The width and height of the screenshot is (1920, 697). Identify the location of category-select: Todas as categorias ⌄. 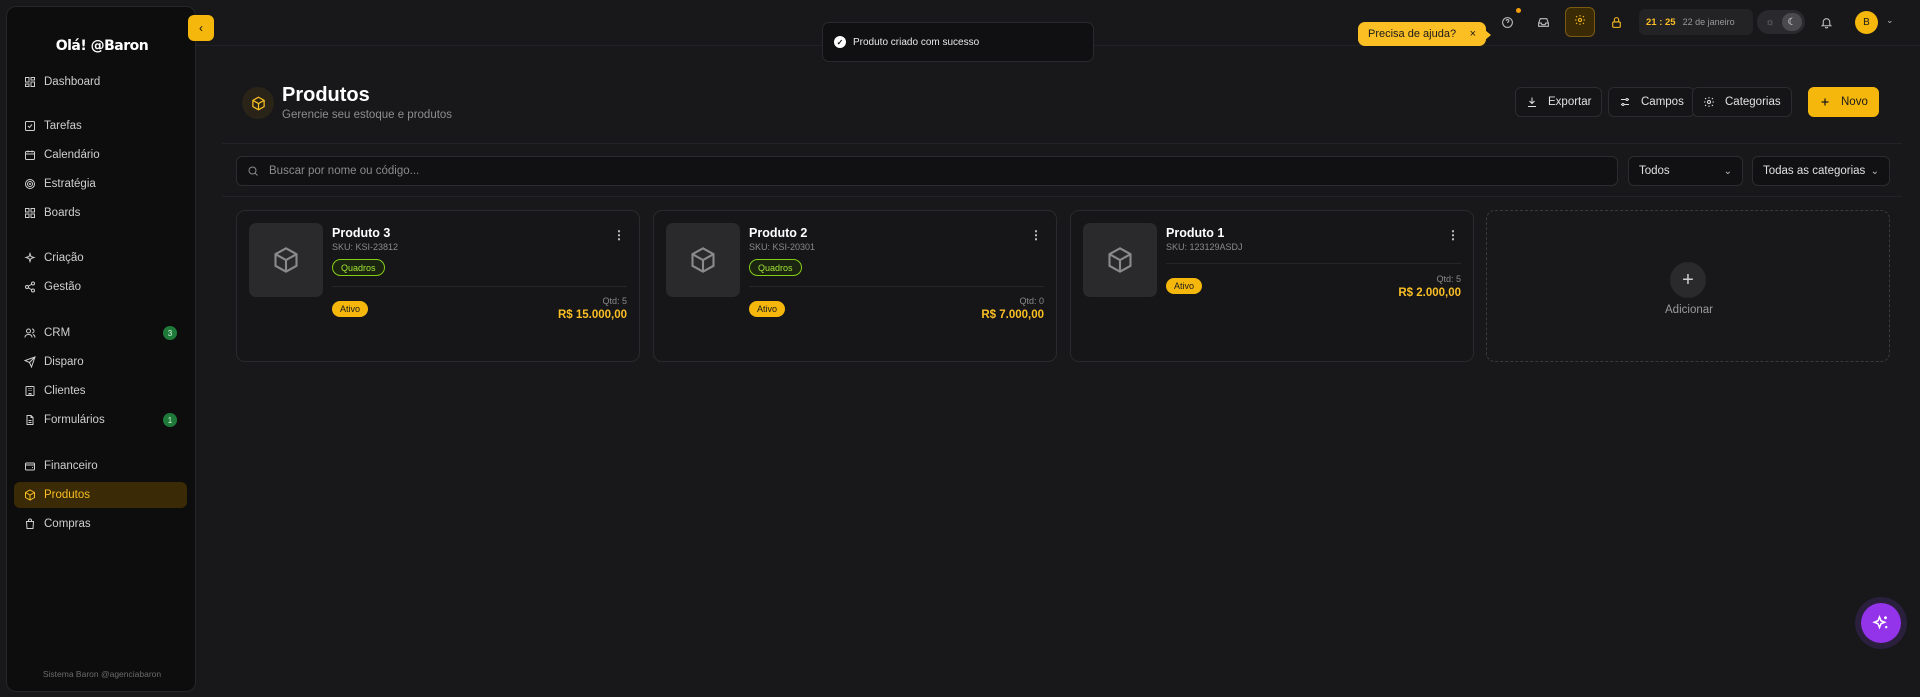
(1821, 171).